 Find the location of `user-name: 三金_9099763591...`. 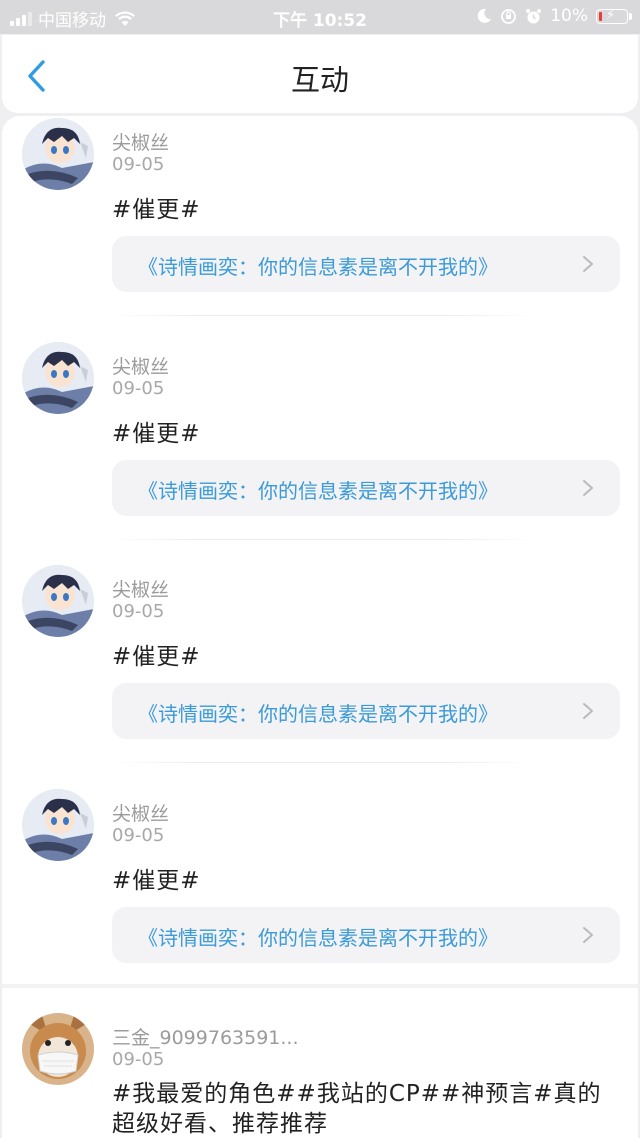

user-name: 三金_9099763591... is located at coordinates (205, 1036).